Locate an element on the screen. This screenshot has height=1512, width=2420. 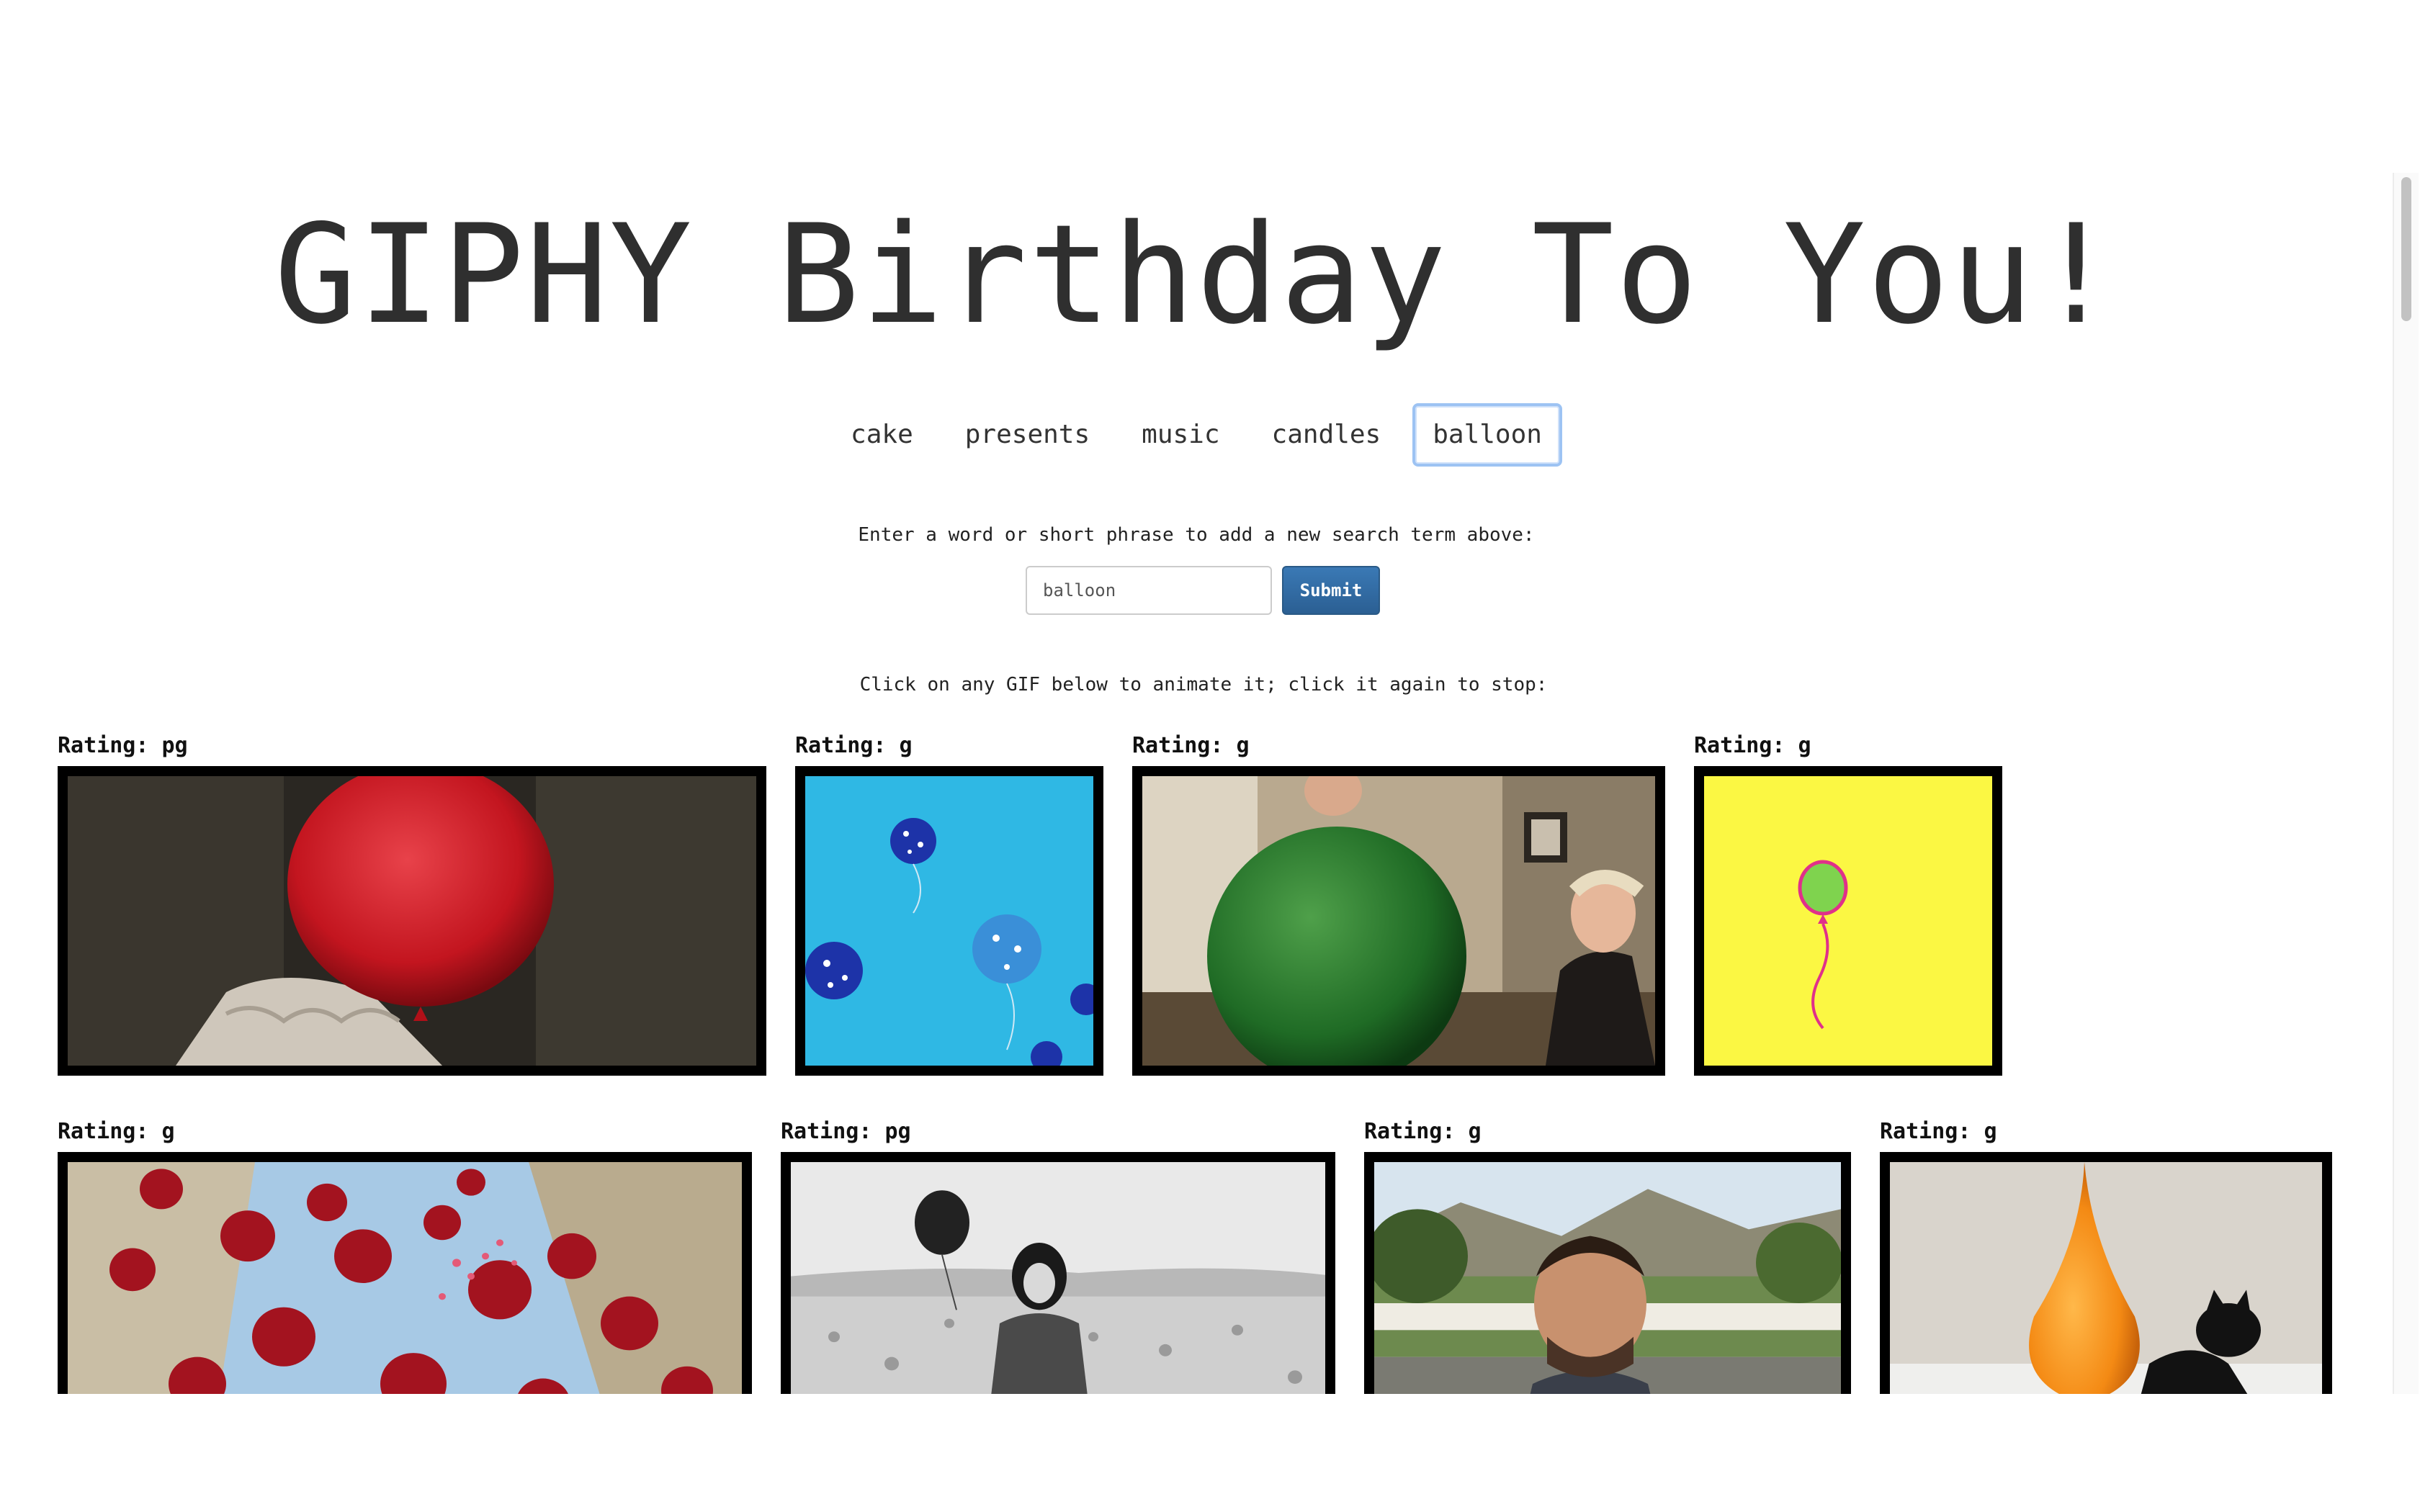
gif-image-red-balloon is located at coordinates (412, 921).